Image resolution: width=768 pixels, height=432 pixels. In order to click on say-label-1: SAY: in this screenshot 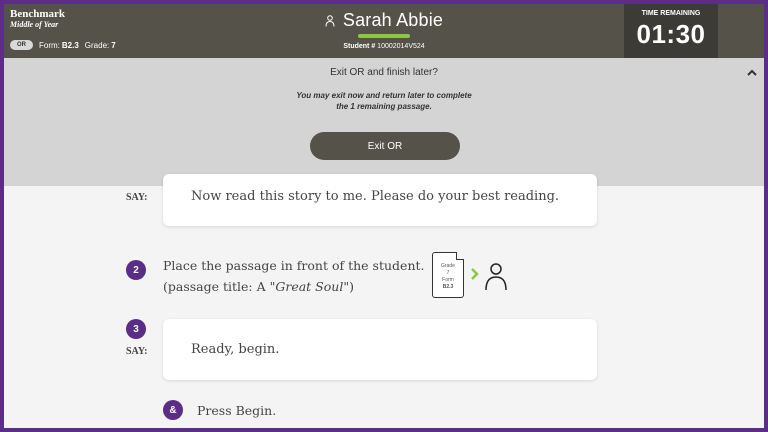, I will do `click(137, 197)`.